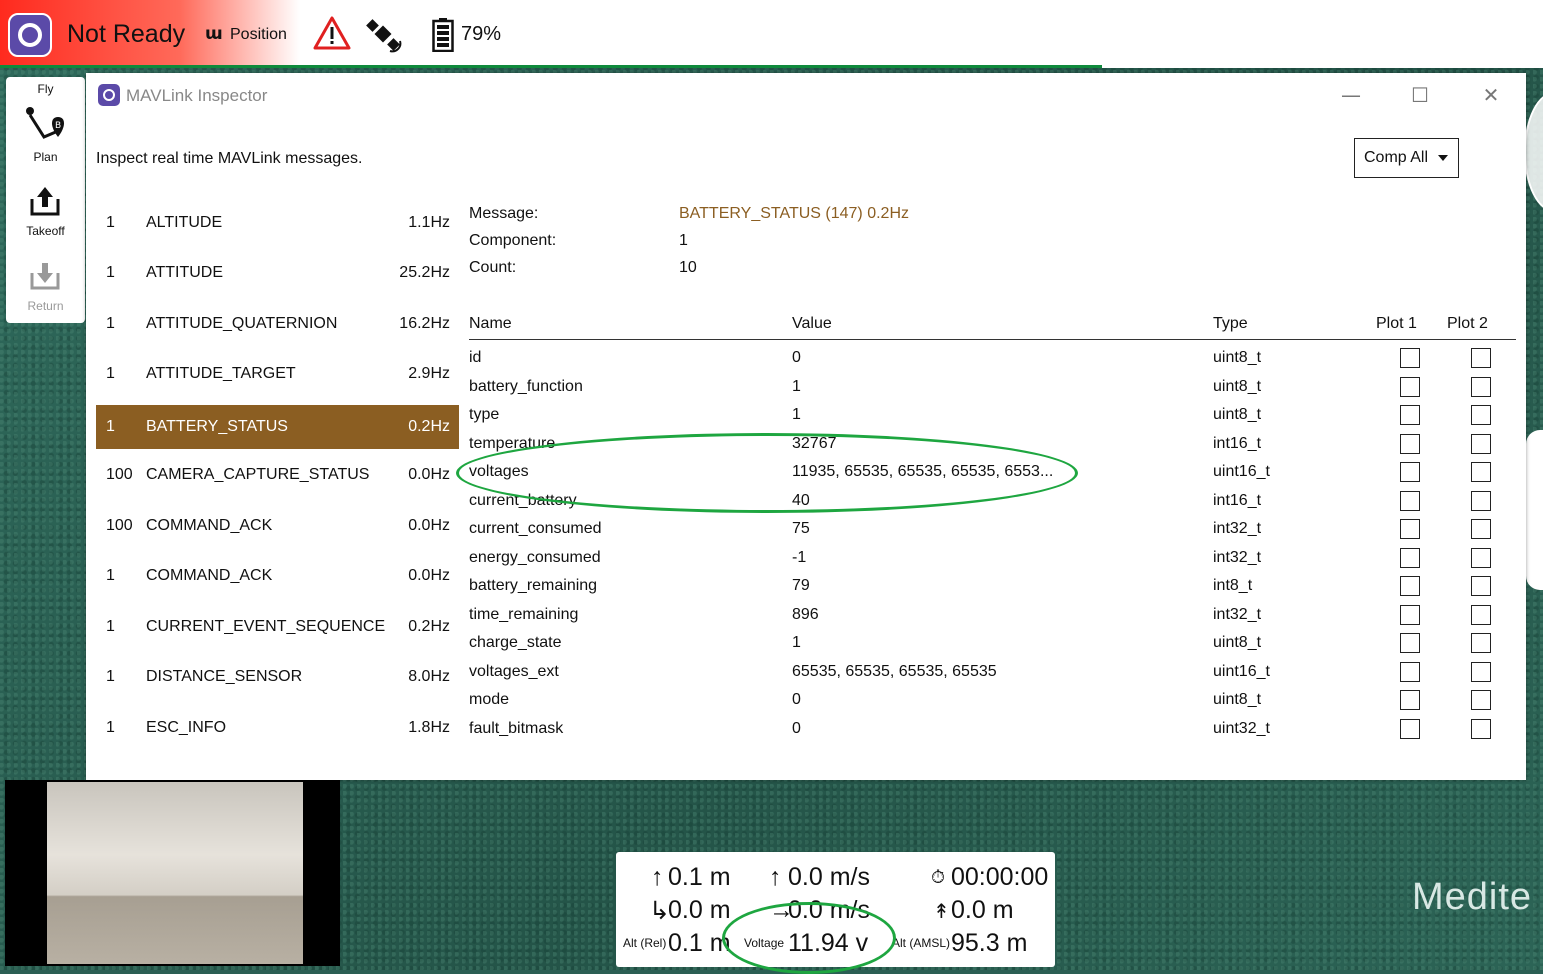  I want to click on message-row: 1 ESC_INFO 1.8Hz, so click(277, 728).